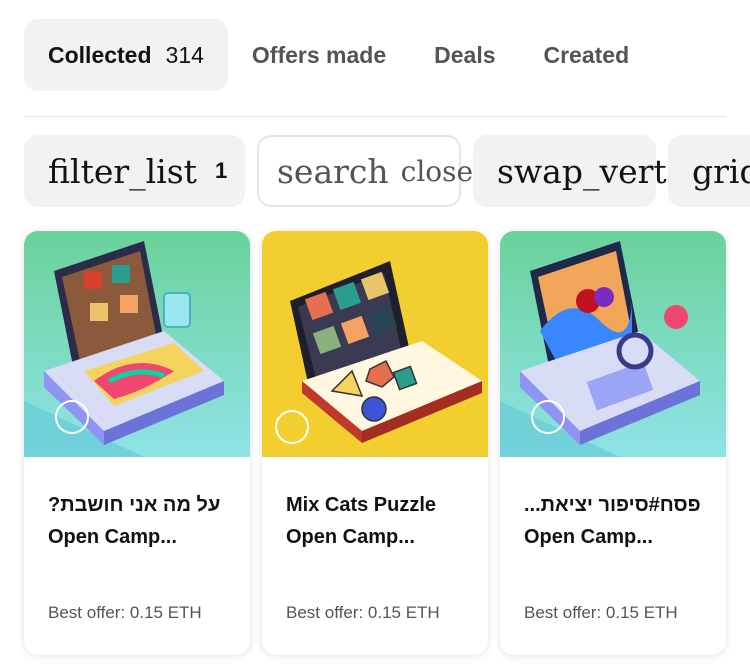 This screenshot has height=672, width=750. I want to click on swap-vert-icon: swap_vert, so click(582, 171).